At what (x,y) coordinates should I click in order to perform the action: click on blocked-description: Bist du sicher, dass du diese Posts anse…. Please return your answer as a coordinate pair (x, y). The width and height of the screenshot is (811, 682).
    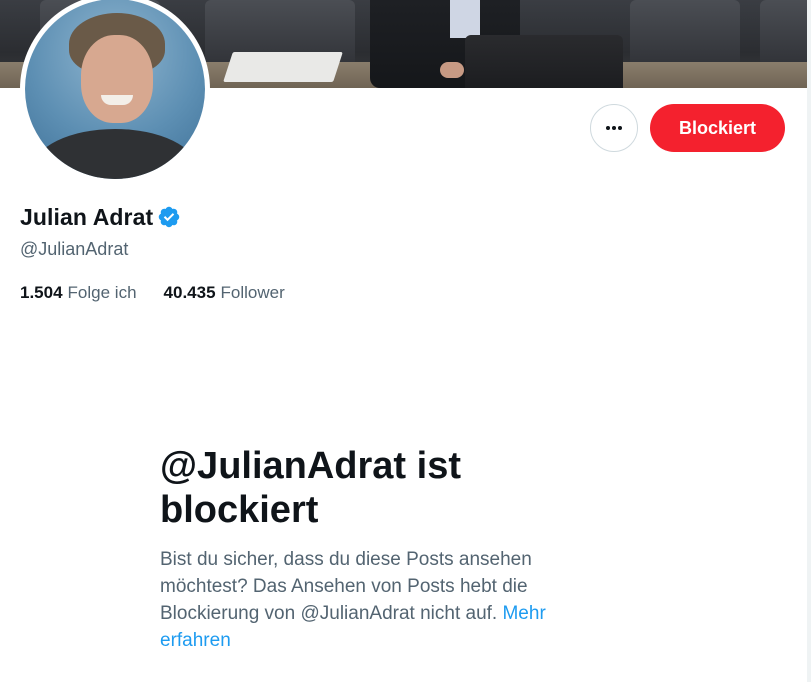
    Looking at the image, I should click on (372, 600).